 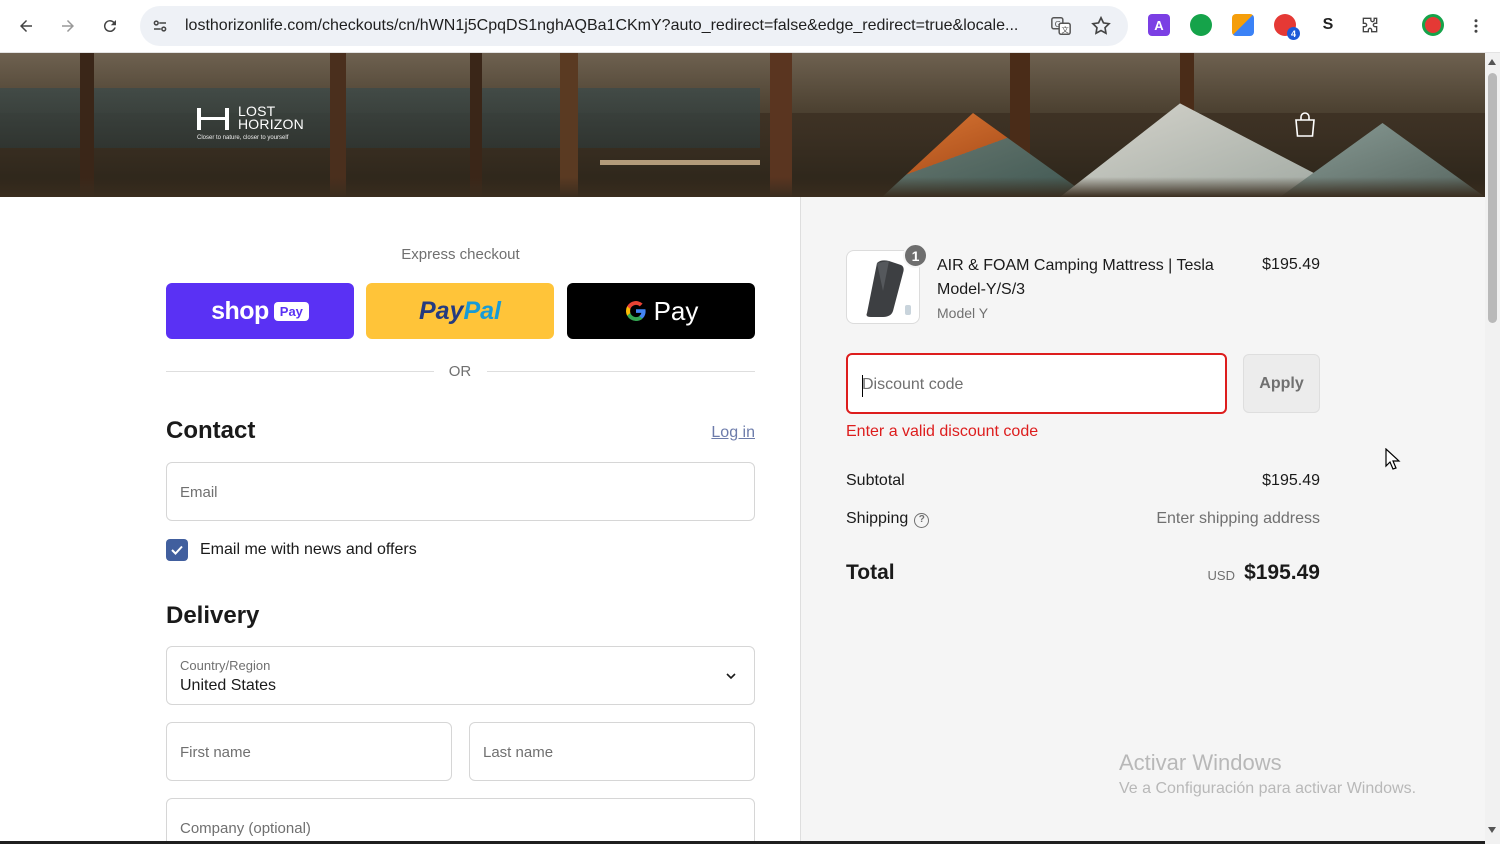 What do you see at coordinates (1200, 762) in the screenshot?
I see `windows-activation-title: Activar Windows` at bounding box center [1200, 762].